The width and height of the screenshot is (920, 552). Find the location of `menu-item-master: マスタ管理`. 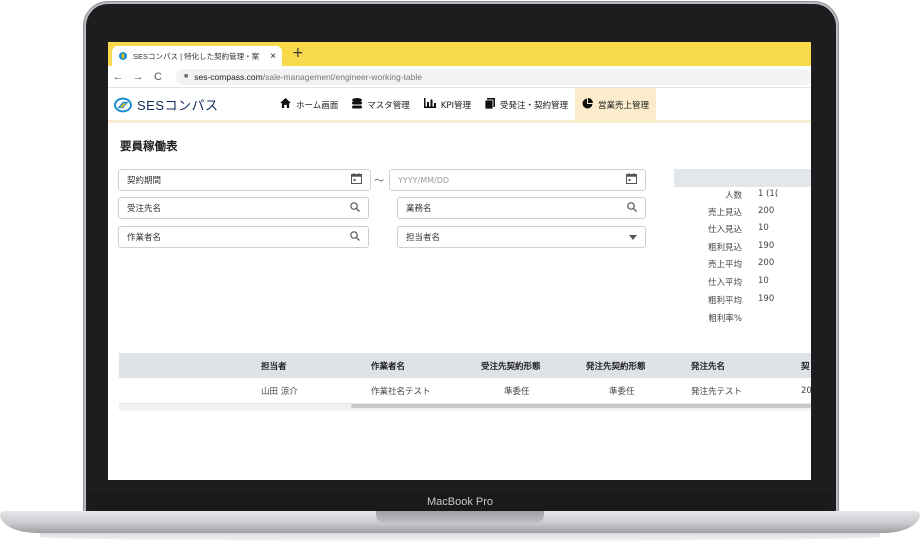

menu-item-master: マスタ管理 is located at coordinates (381, 105).